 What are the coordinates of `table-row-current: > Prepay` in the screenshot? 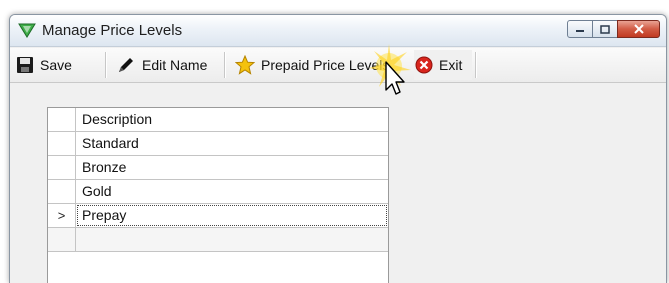 It's located at (218, 216).